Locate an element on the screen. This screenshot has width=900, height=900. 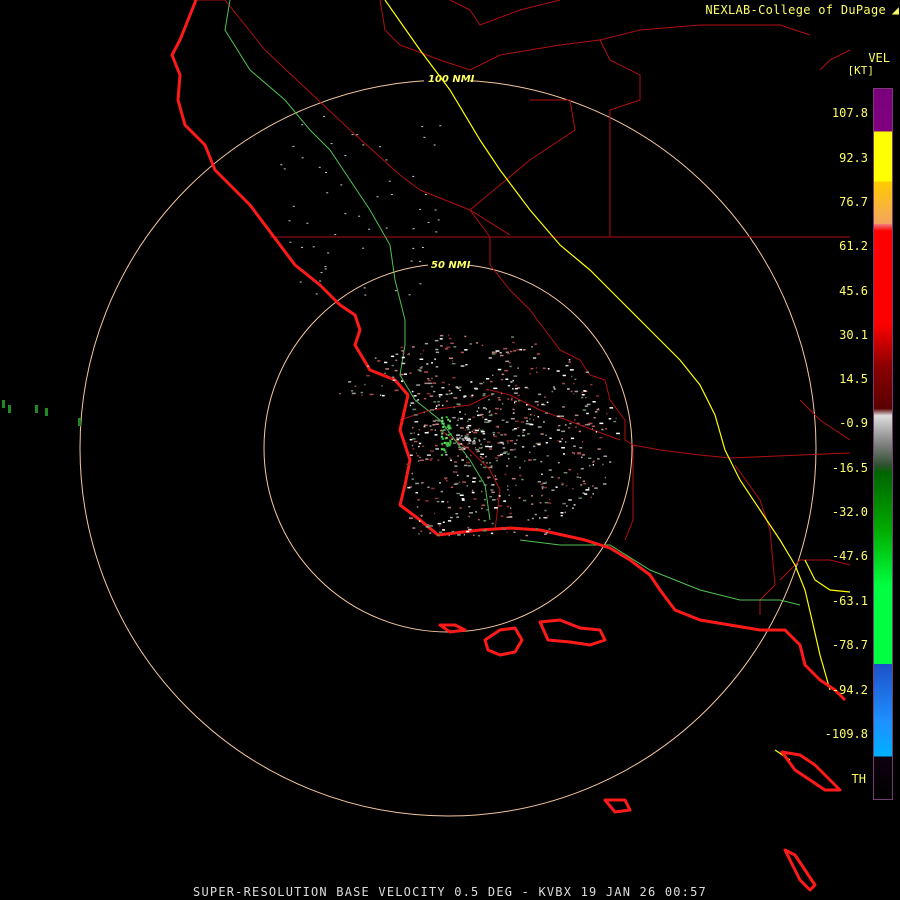
channel-islands is located at coordinates (640, 755).